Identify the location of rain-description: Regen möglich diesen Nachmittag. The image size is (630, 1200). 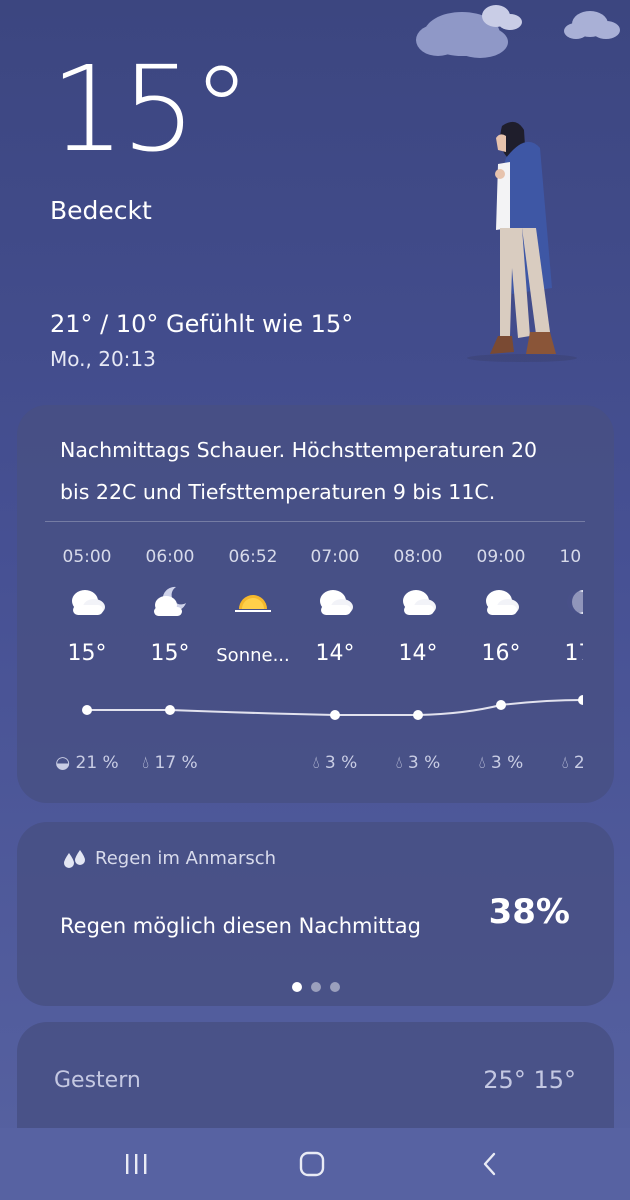
(240, 926).